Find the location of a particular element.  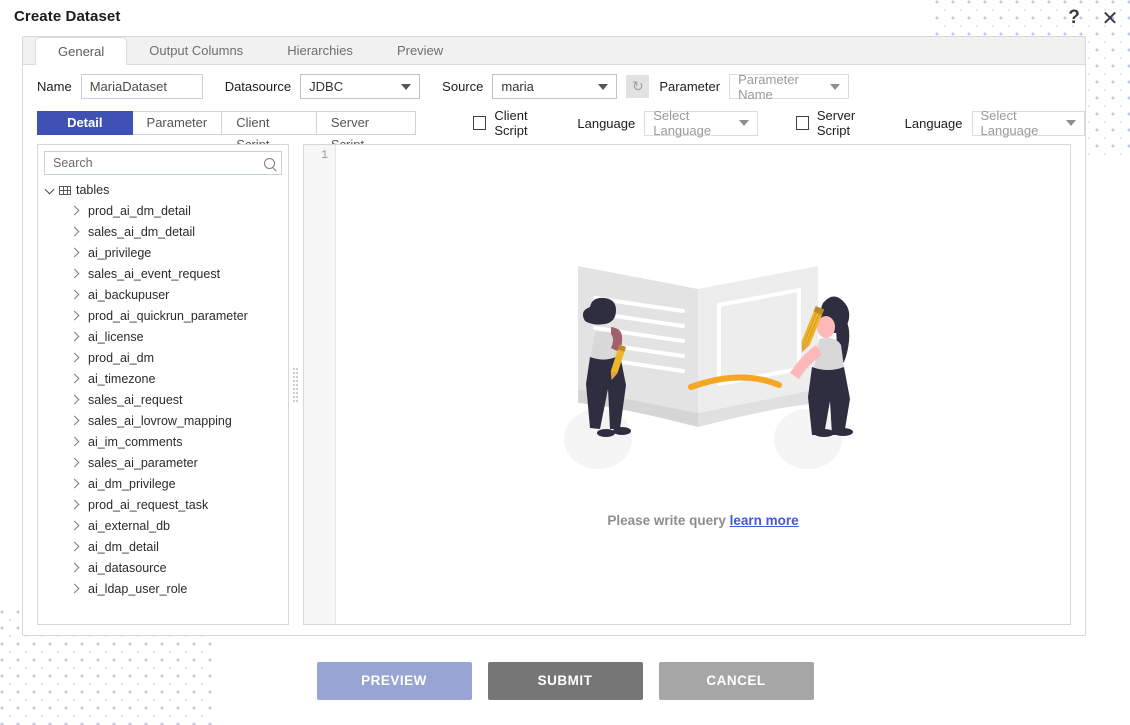

tree-item: ai_ldap_user_role is located at coordinates (163, 588).